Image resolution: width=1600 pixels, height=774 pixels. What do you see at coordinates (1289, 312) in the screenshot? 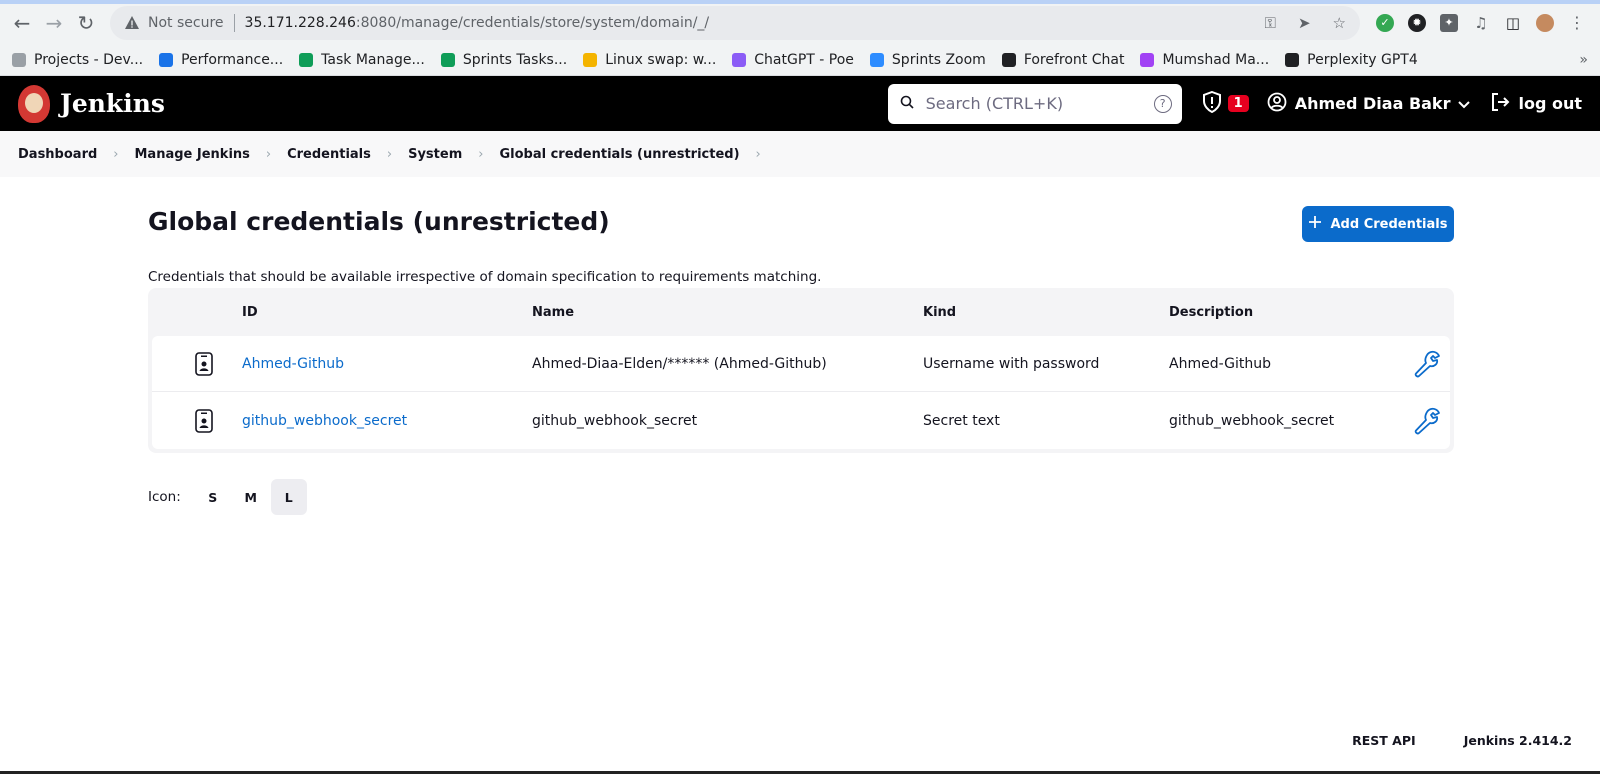
I see `column-header-description: Description` at bounding box center [1289, 312].